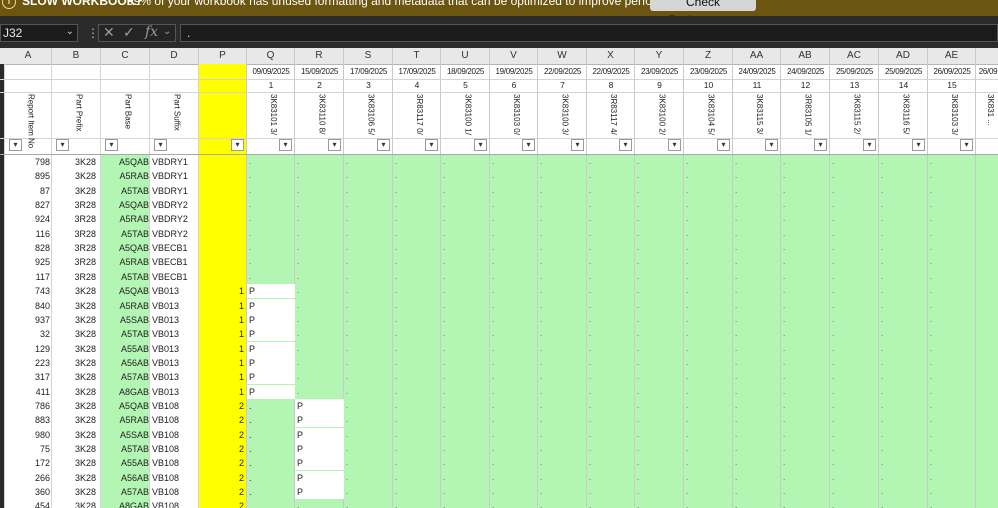  What do you see at coordinates (167, 31) in the screenshot?
I see `expand-icon: ⌄` at bounding box center [167, 31].